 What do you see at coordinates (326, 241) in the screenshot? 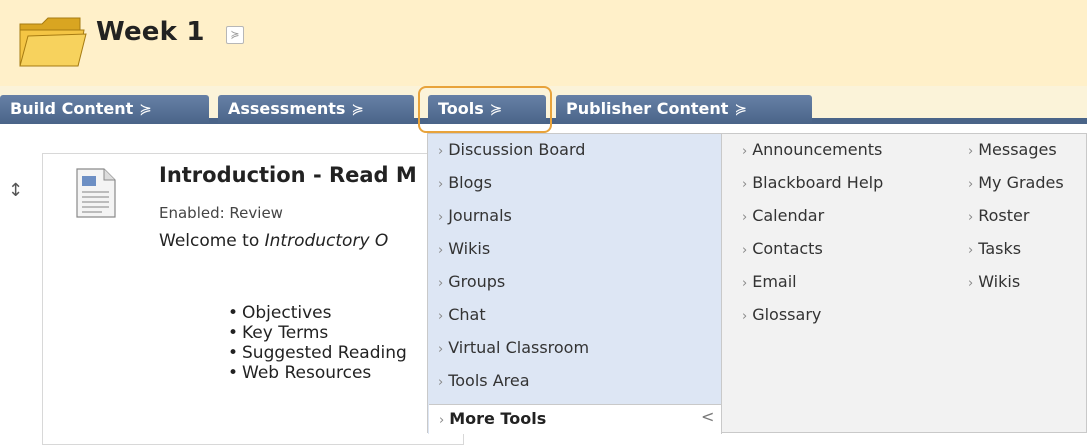
I see `item-description-italic: Introductory O` at bounding box center [326, 241].